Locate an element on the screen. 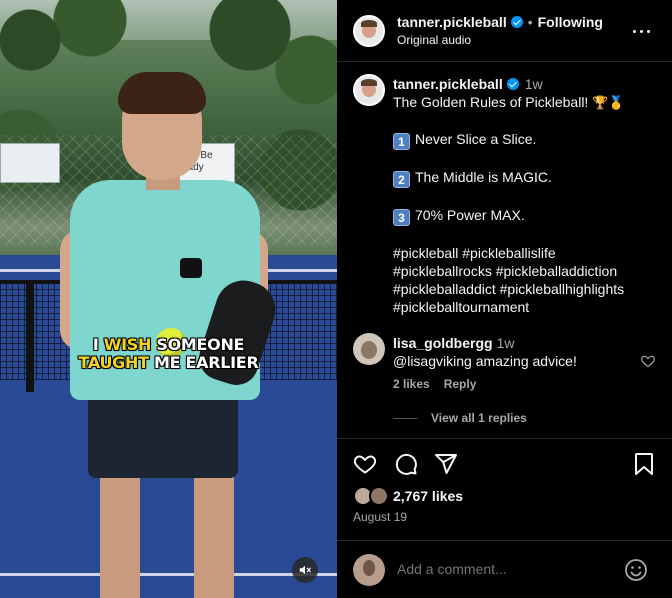 The height and width of the screenshot is (598, 672). replies-divider is located at coordinates (405, 418).